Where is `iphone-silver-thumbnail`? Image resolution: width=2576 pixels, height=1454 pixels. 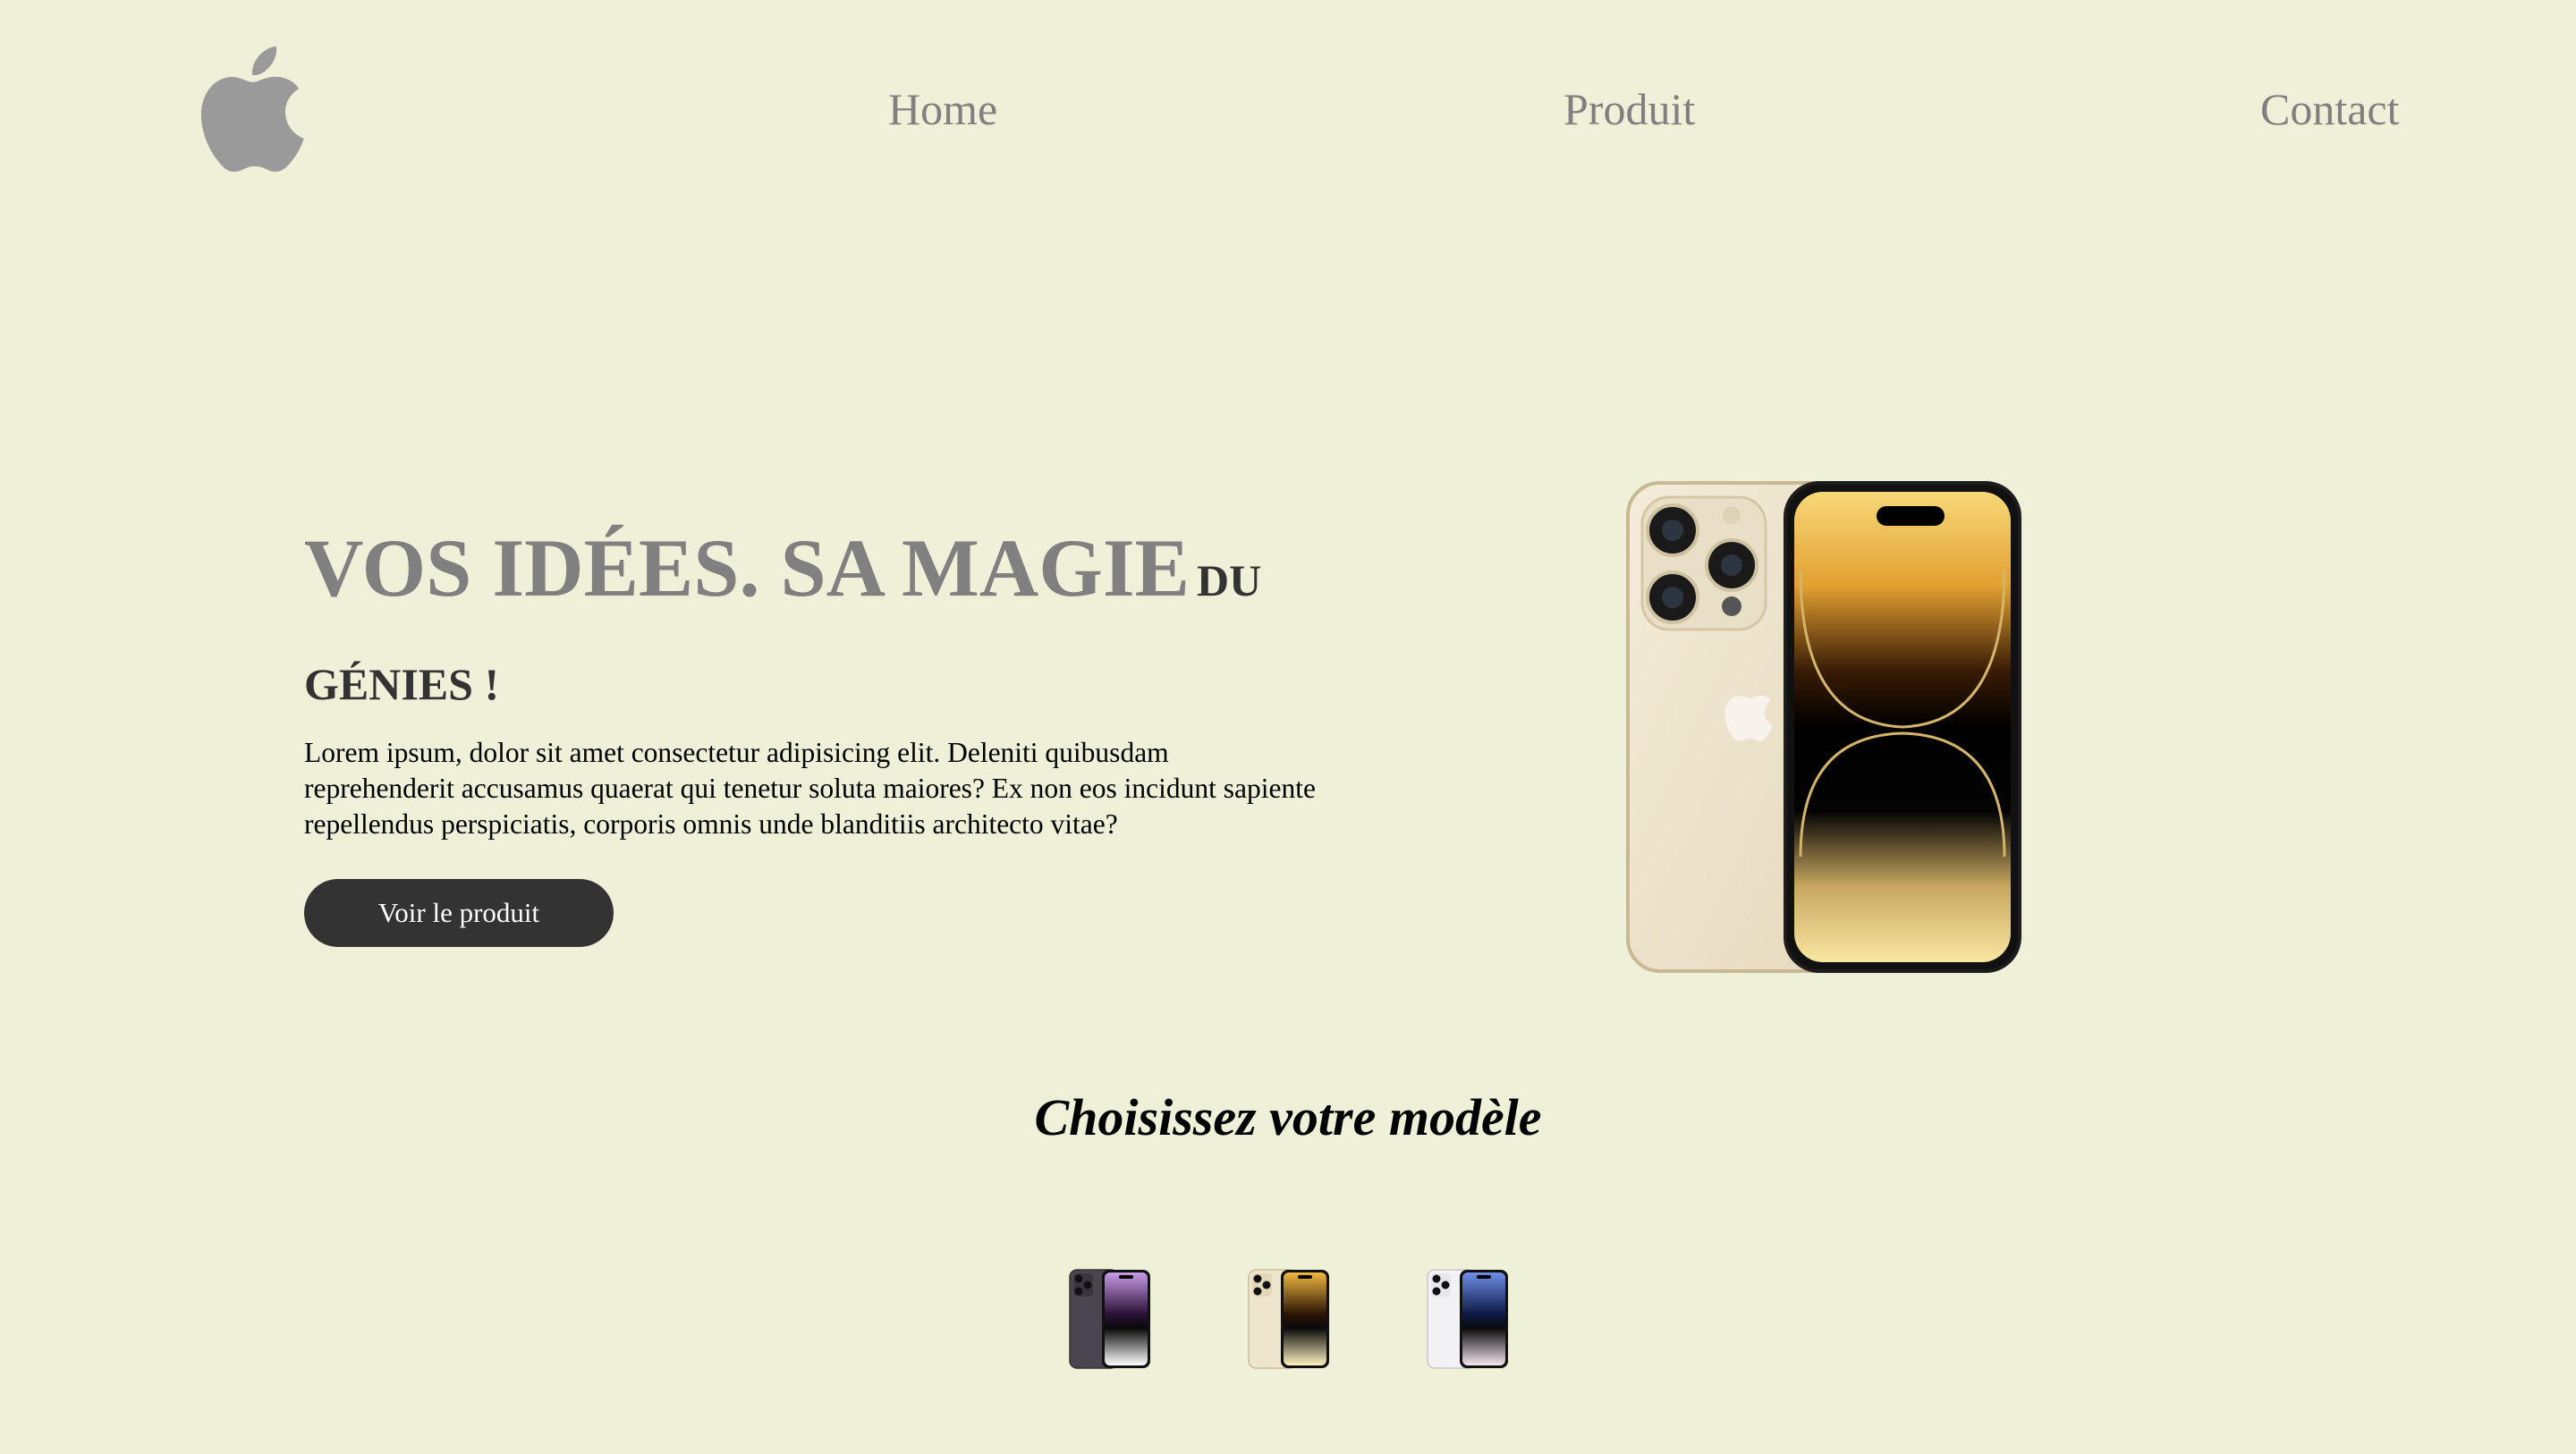 iphone-silver-thumbnail is located at coordinates (1468, 1319).